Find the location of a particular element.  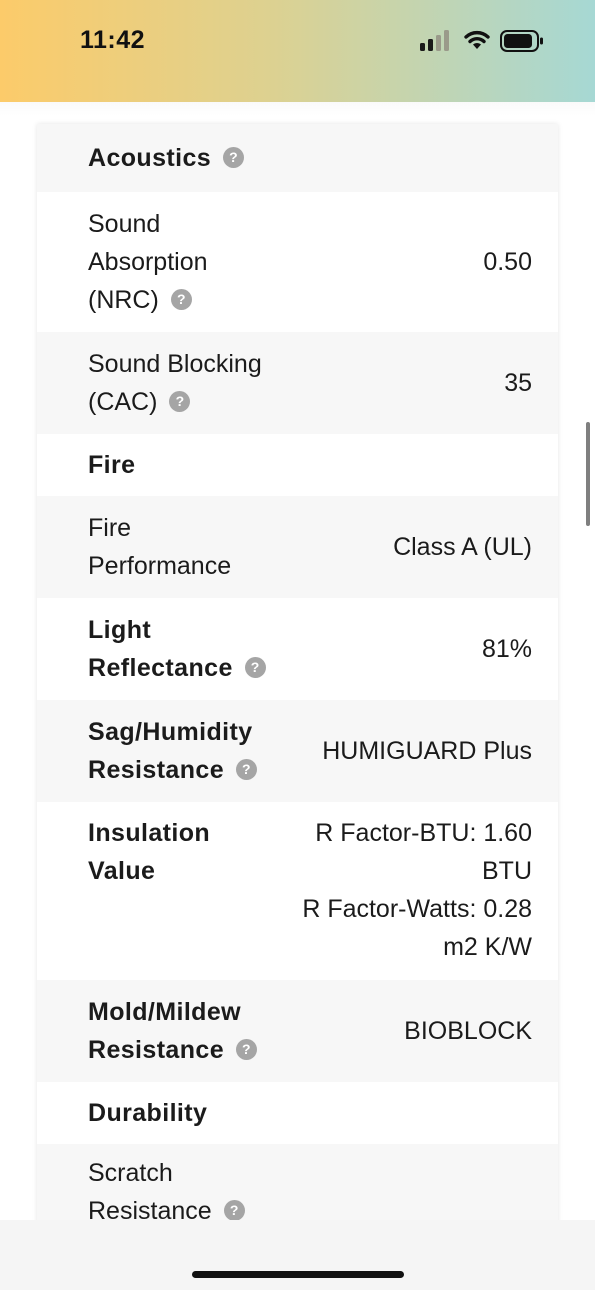

battery-icon is located at coordinates (521, 41).